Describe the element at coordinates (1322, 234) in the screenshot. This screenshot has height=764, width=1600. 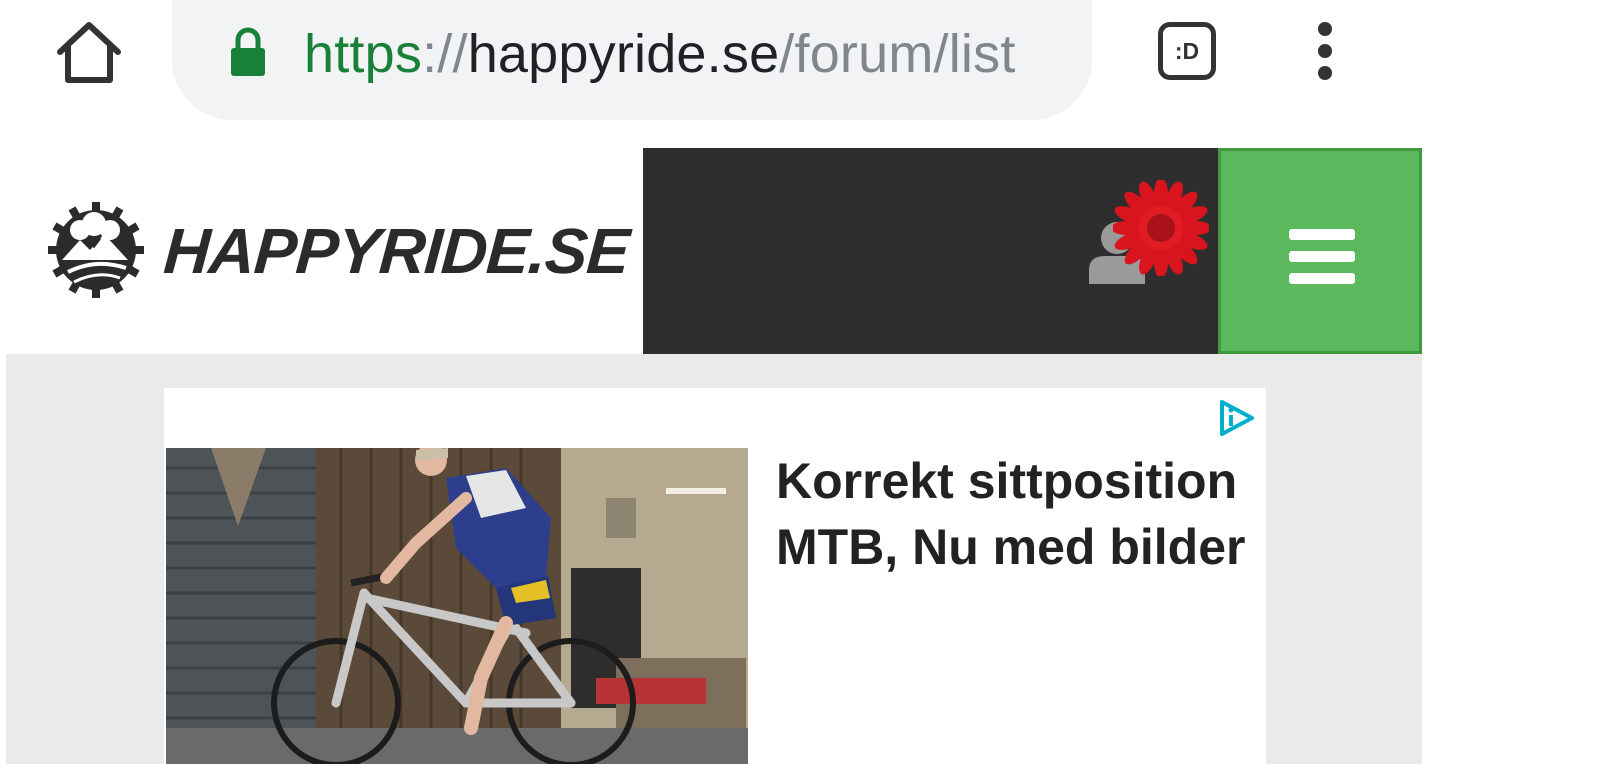
I see `hamburger-menu-icon` at that location.